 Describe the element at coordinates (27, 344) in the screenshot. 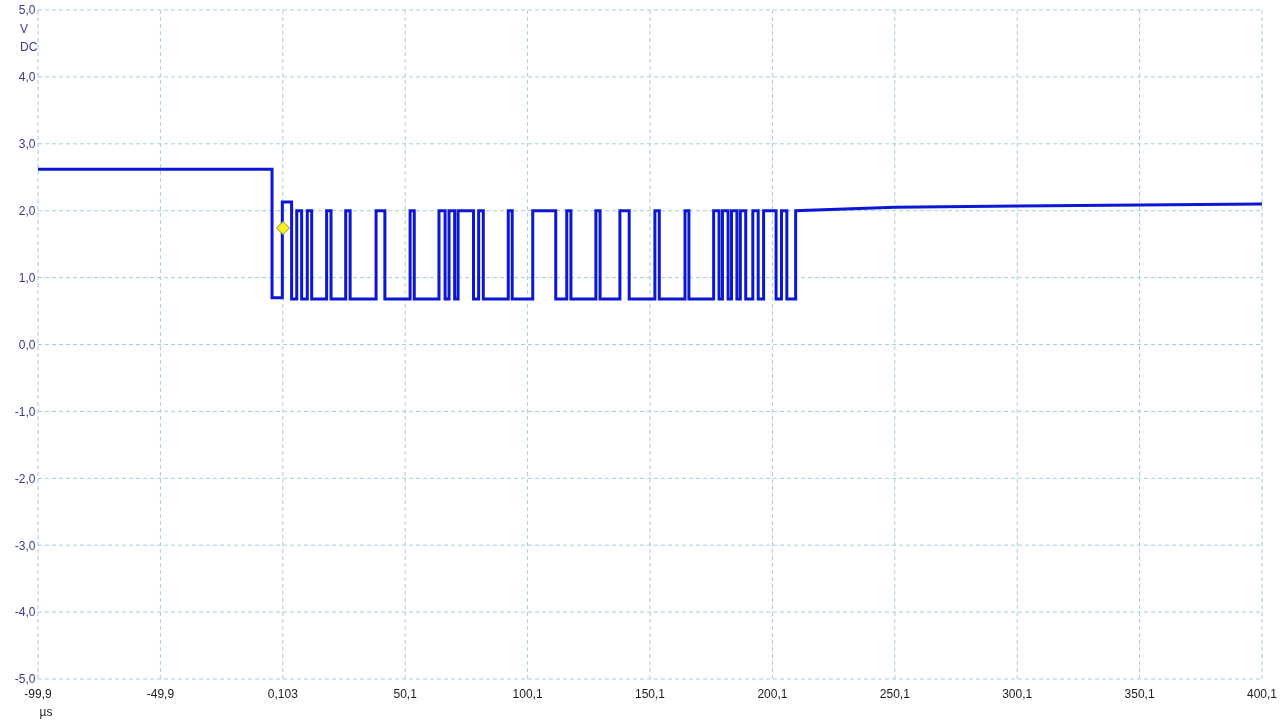

I see `y-tick-label: 0,0` at that location.